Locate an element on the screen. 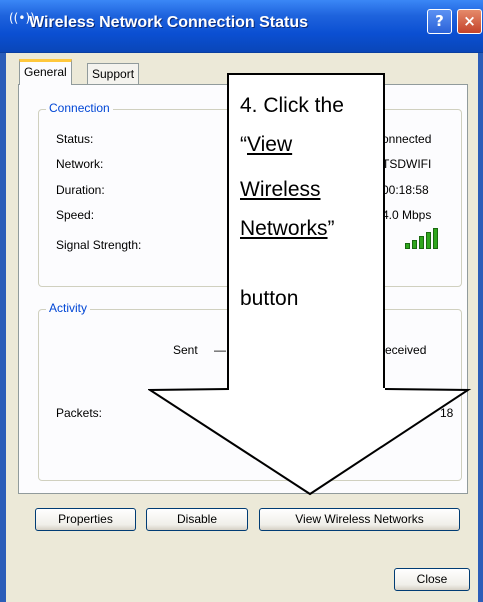 Image resolution: width=483 pixels, height=602 pixels. view-wireless-networks-button: View Wireless Networks is located at coordinates (359, 519).